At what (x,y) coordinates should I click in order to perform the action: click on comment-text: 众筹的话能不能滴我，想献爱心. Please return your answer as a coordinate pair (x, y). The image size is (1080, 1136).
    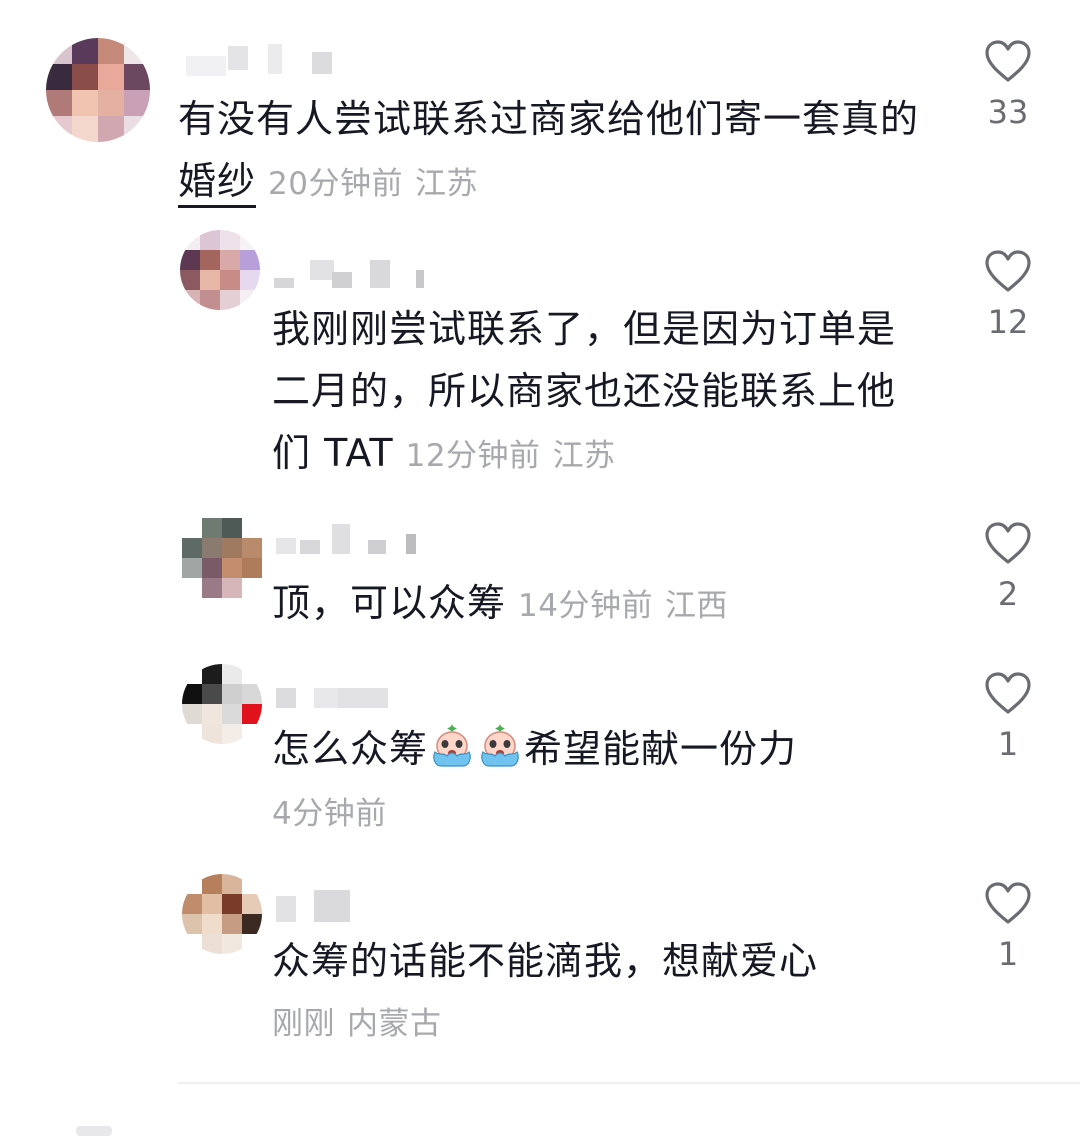
    Looking at the image, I should click on (545, 961).